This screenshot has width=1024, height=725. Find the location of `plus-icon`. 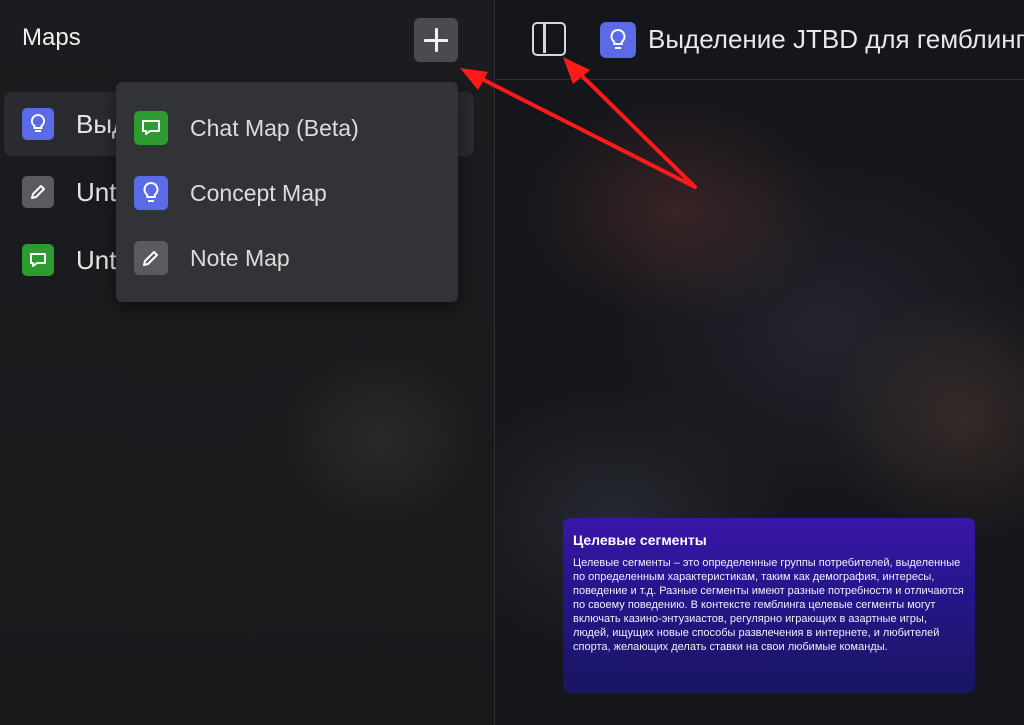

plus-icon is located at coordinates (436, 40).